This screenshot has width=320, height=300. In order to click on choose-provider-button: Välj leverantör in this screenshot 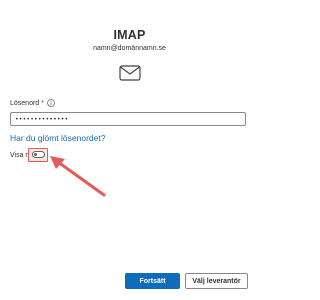, I will do `click(216, 281)`.